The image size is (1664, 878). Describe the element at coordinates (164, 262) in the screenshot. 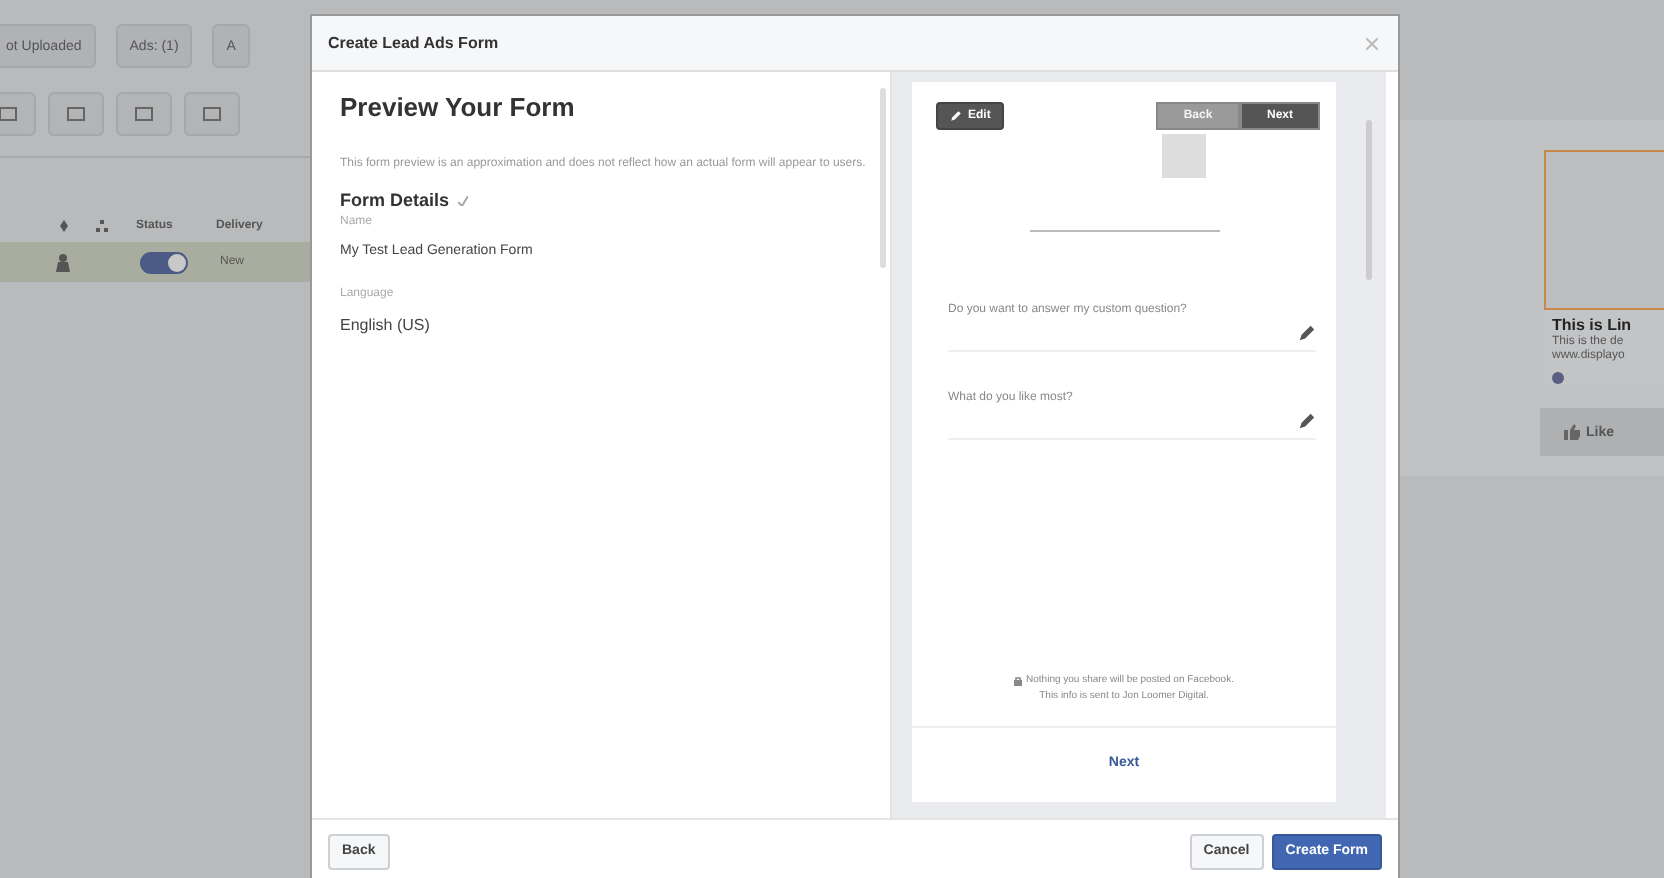

I see `status-toggle` at that location.